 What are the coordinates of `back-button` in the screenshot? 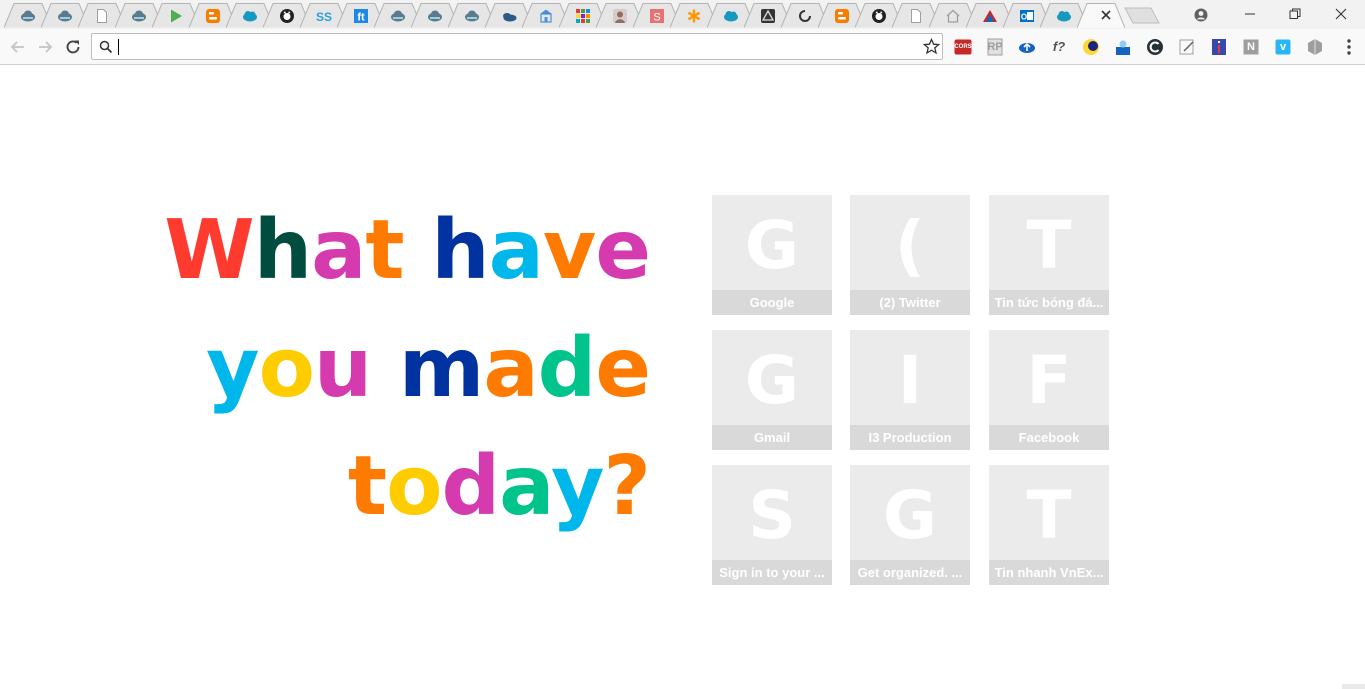 It's located at (18, 47).